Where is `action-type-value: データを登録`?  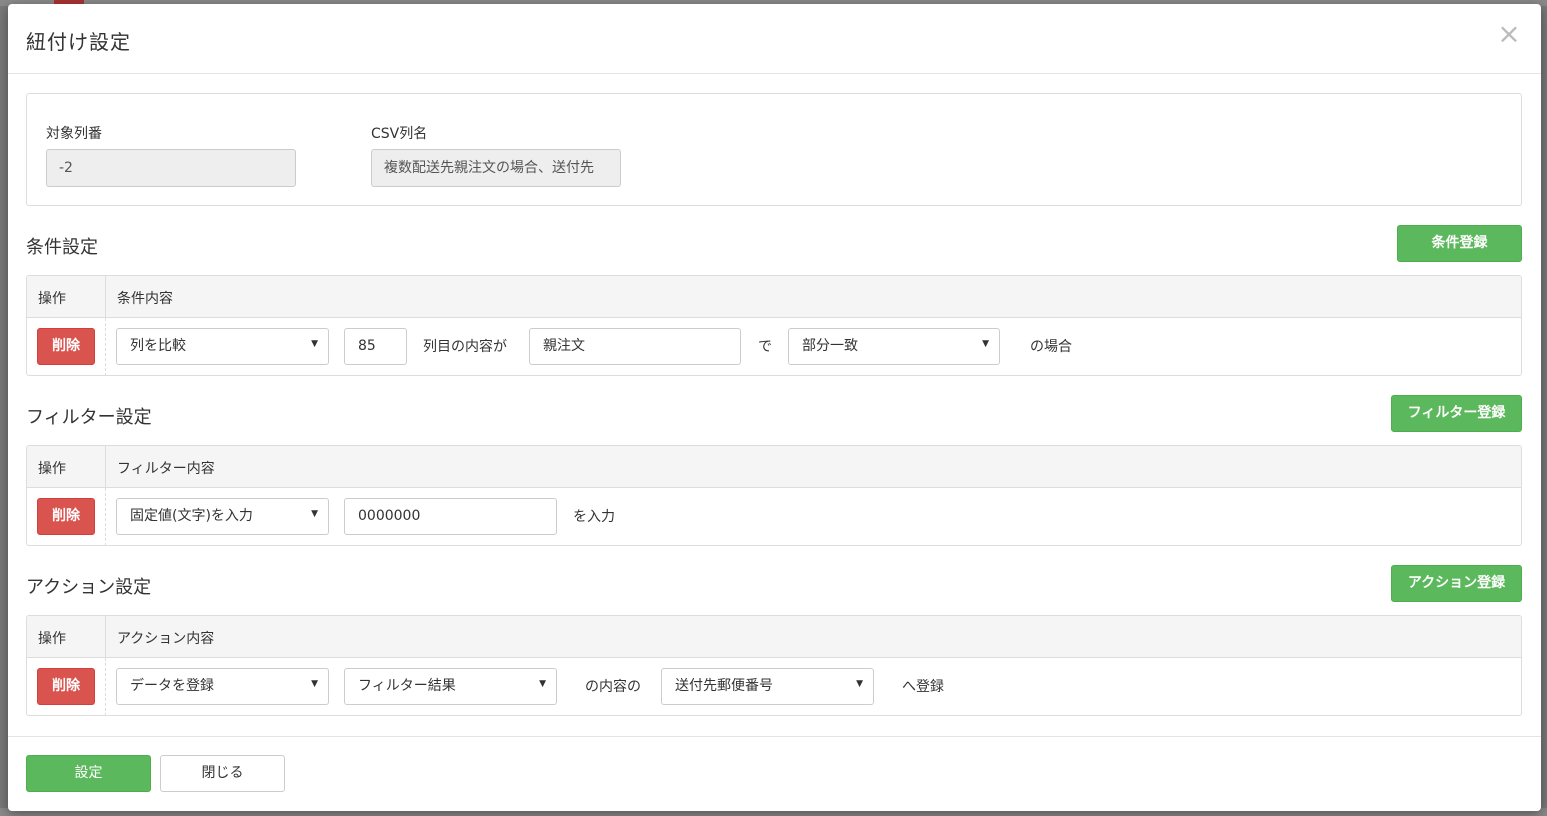
action-type-value: データを登録 is located at coordinates (172, 686).